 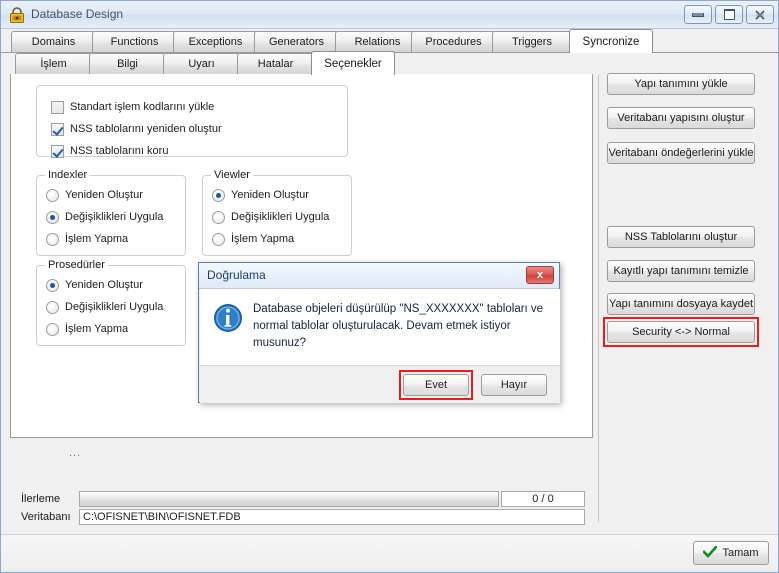 What do you see at coordinates (41, 499) in the screenshot?
I see `progress-label: İlerleme` at bounding box center [41, 499].